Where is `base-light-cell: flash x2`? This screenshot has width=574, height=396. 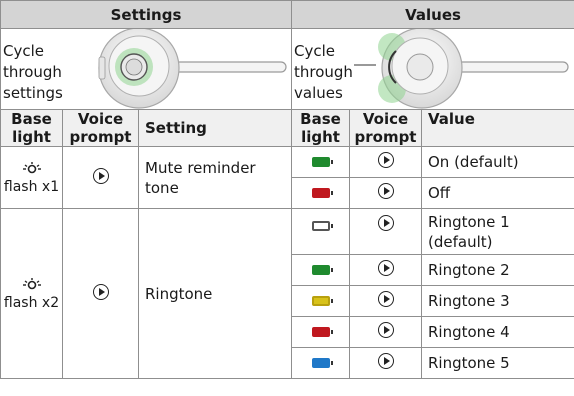 base-light-cell: flash x2 is located at coordinates (31, 293).